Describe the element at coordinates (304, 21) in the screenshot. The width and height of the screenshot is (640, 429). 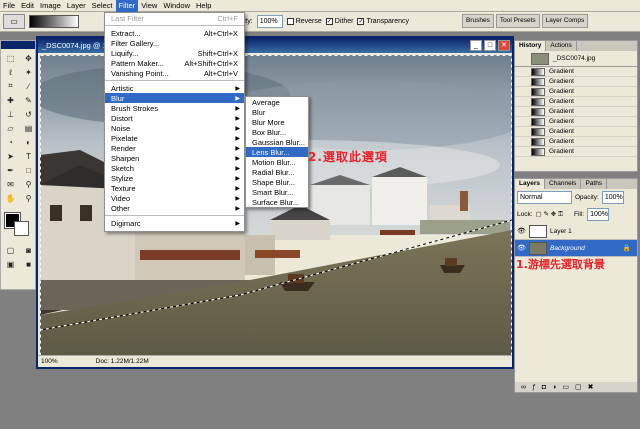
I see `reverse-checkbox: Reverse` at that location.